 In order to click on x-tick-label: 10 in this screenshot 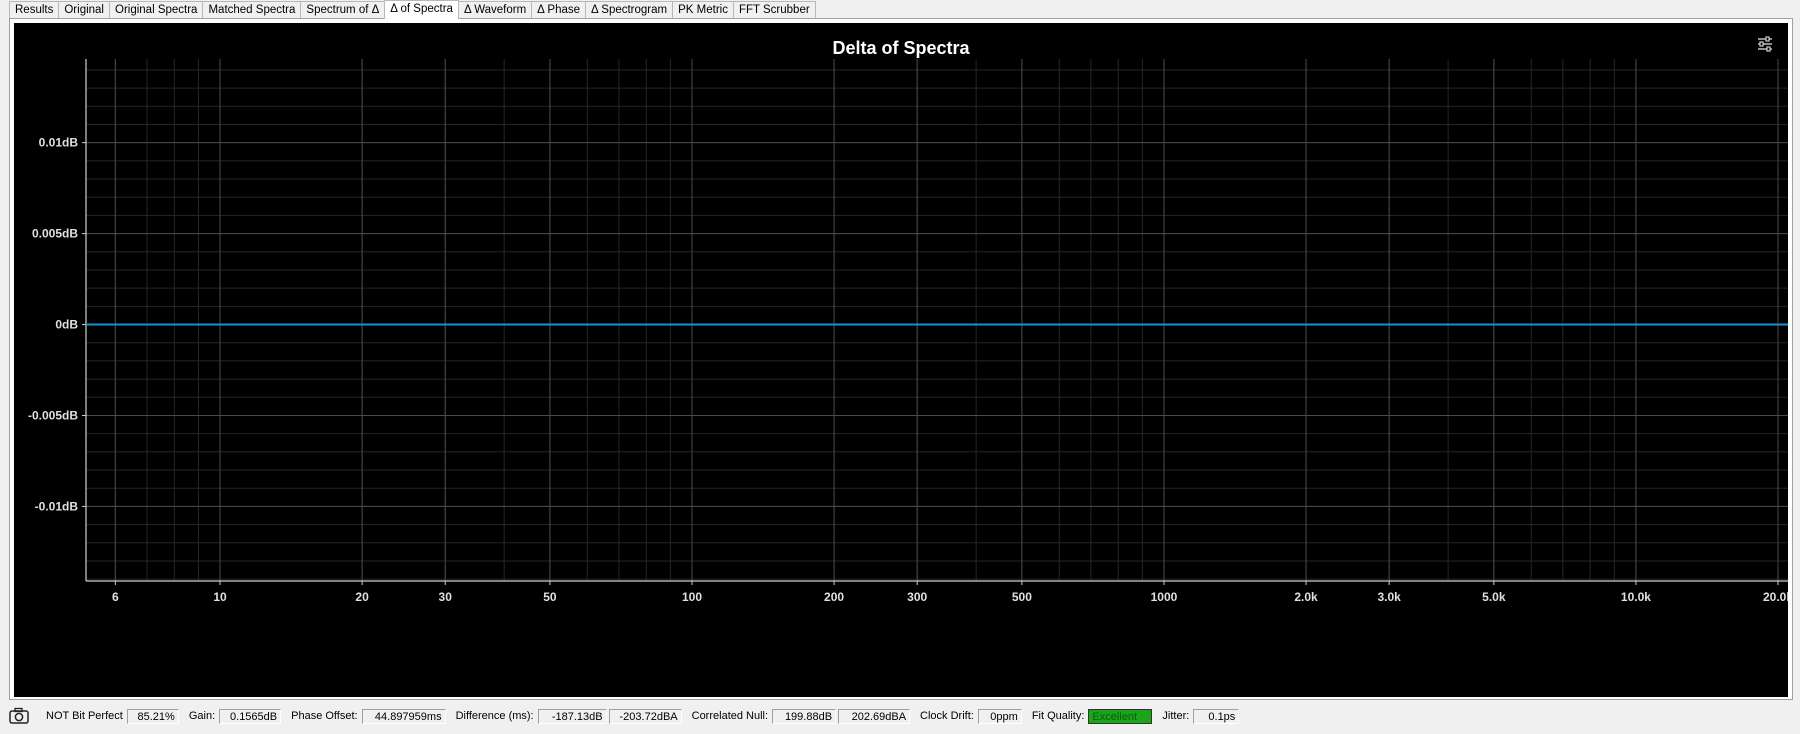, I will do `click(220, 597)`.